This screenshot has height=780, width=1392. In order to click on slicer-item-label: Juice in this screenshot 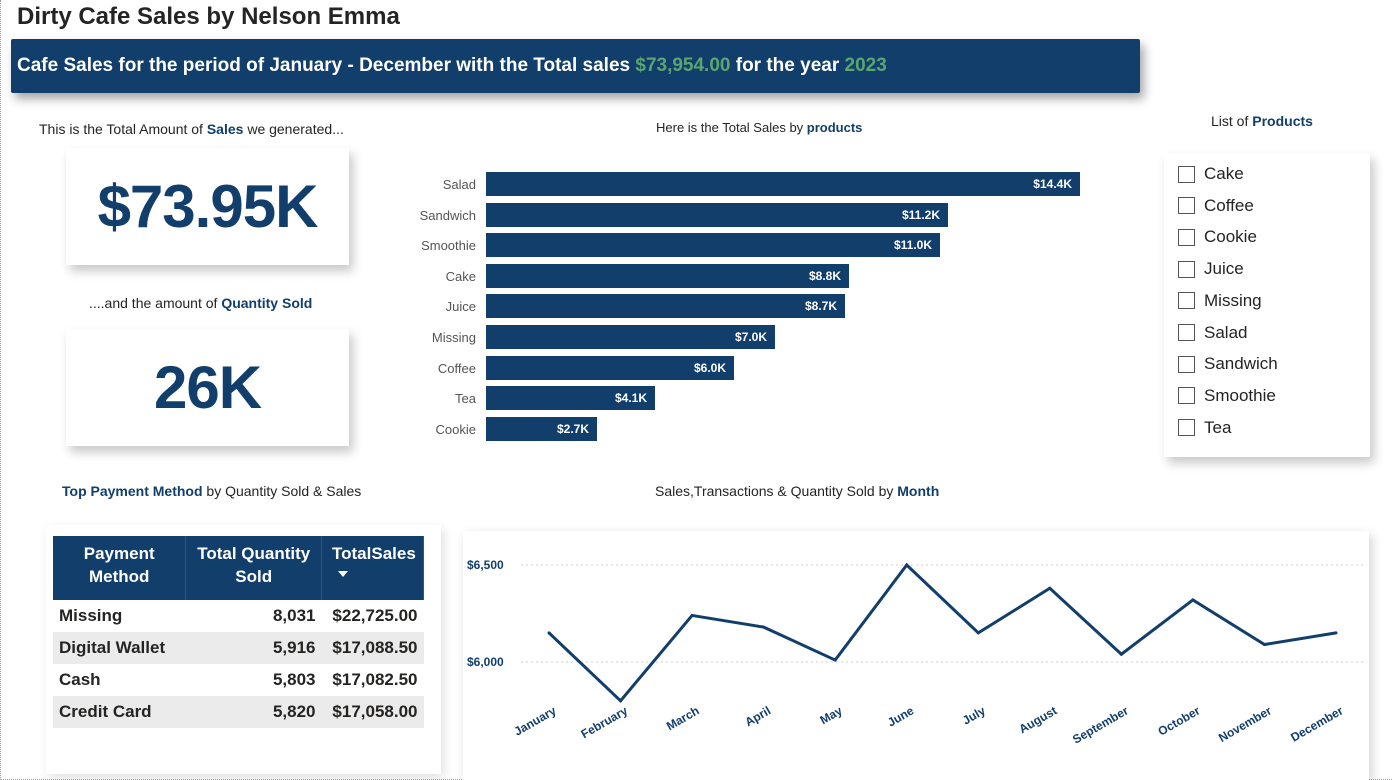, I will do `click(1224, 269)`.